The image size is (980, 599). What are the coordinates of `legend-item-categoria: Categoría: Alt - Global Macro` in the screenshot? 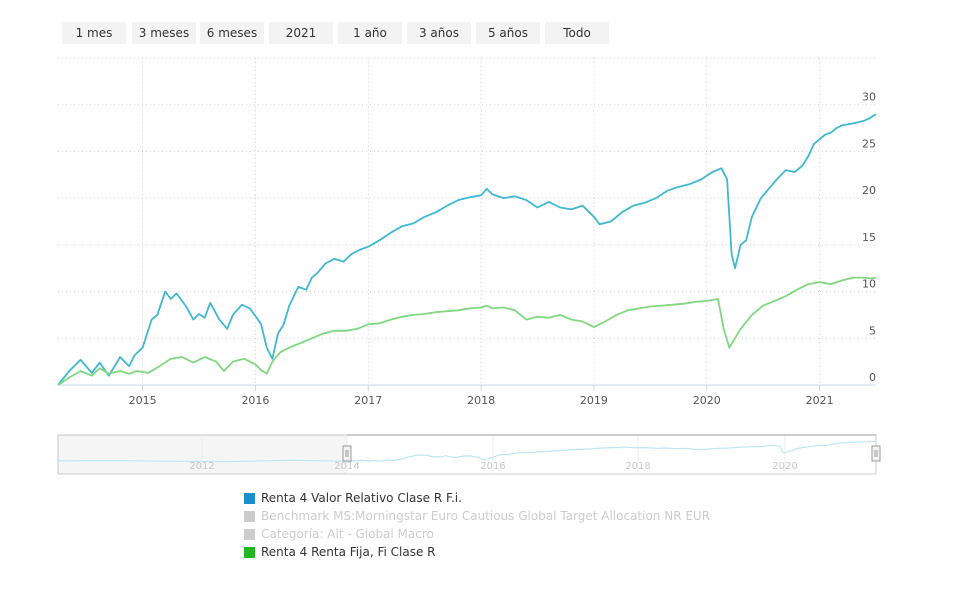 It's located at (477, 534).